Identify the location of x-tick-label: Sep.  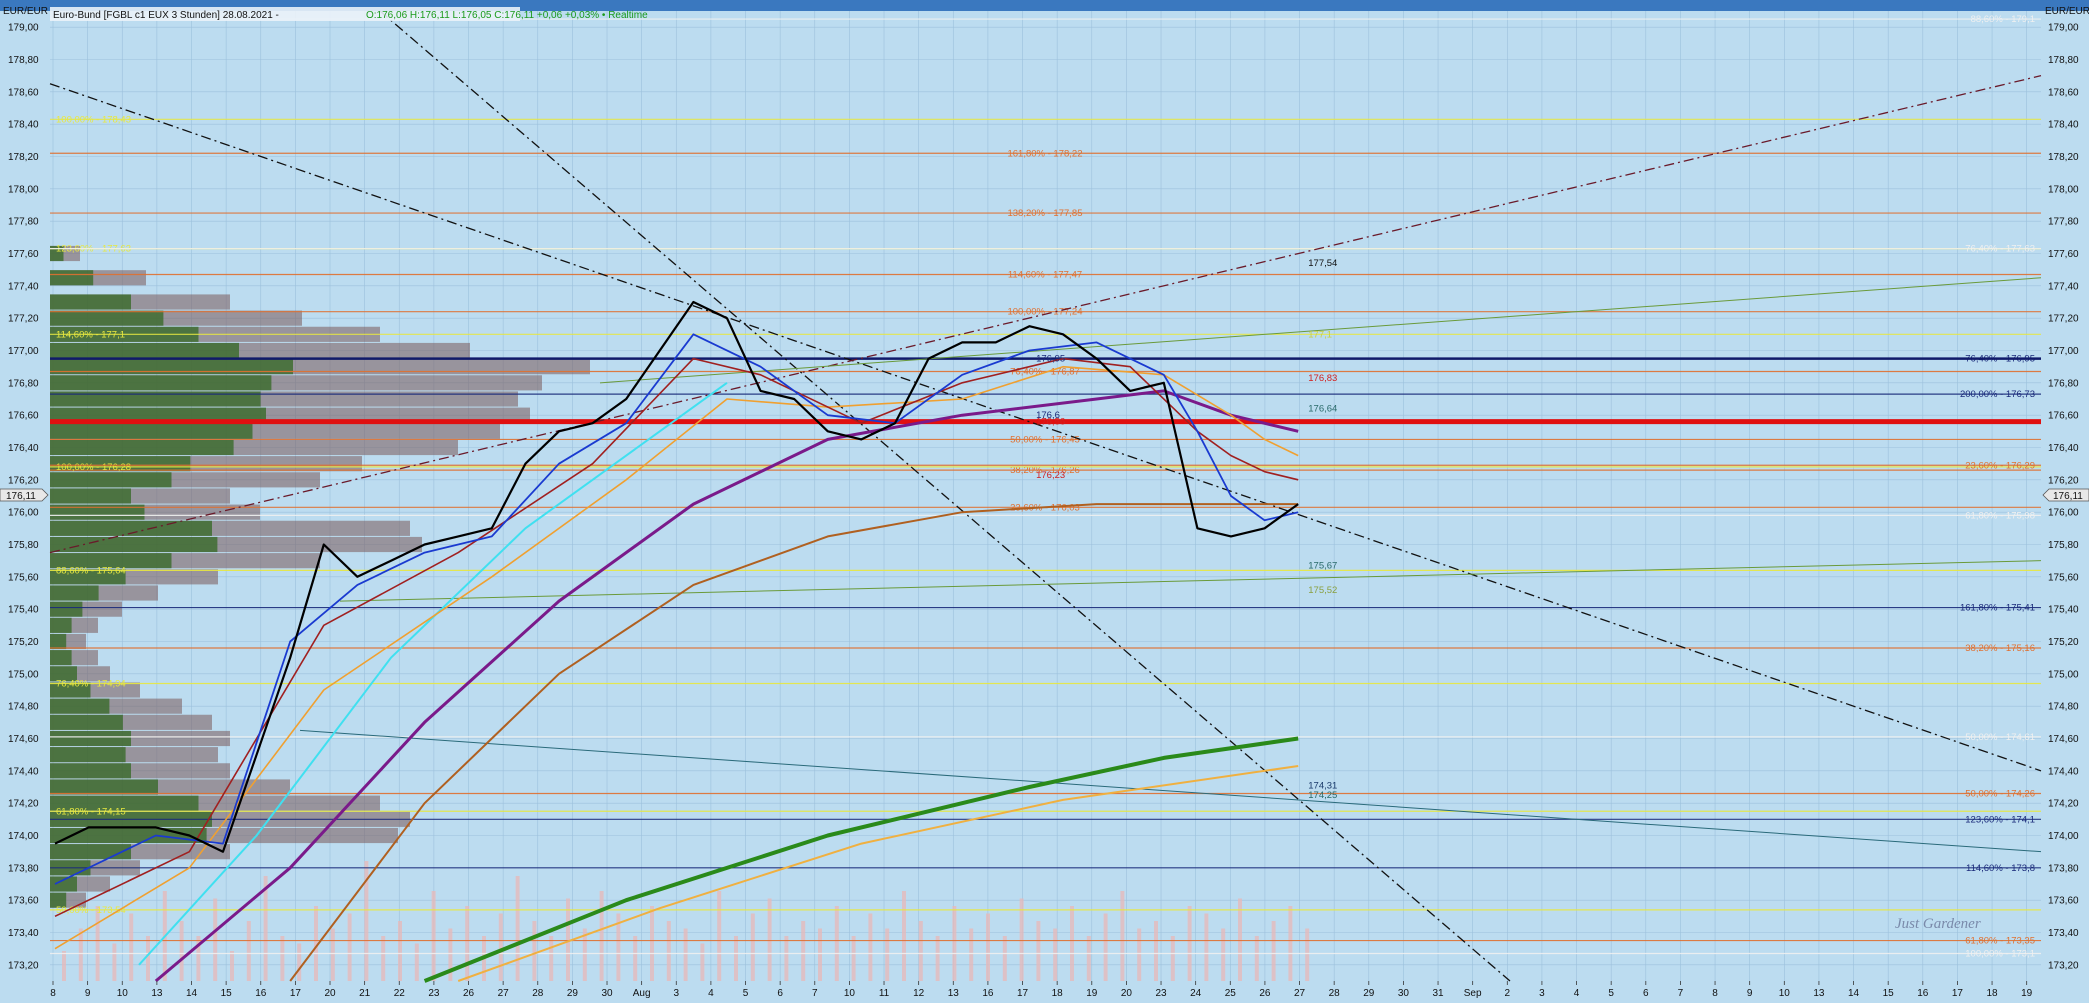
(1473, 993).